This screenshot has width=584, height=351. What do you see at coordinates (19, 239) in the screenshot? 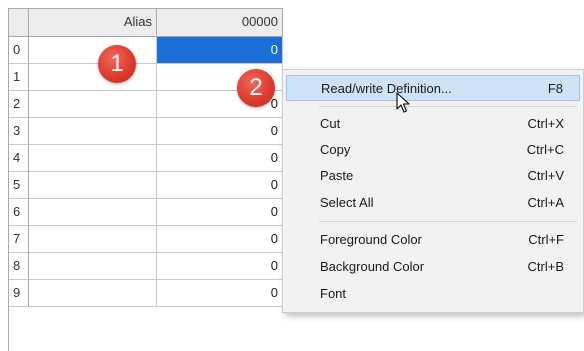
I see `row-header: 7` at bounding box center [19, 239].